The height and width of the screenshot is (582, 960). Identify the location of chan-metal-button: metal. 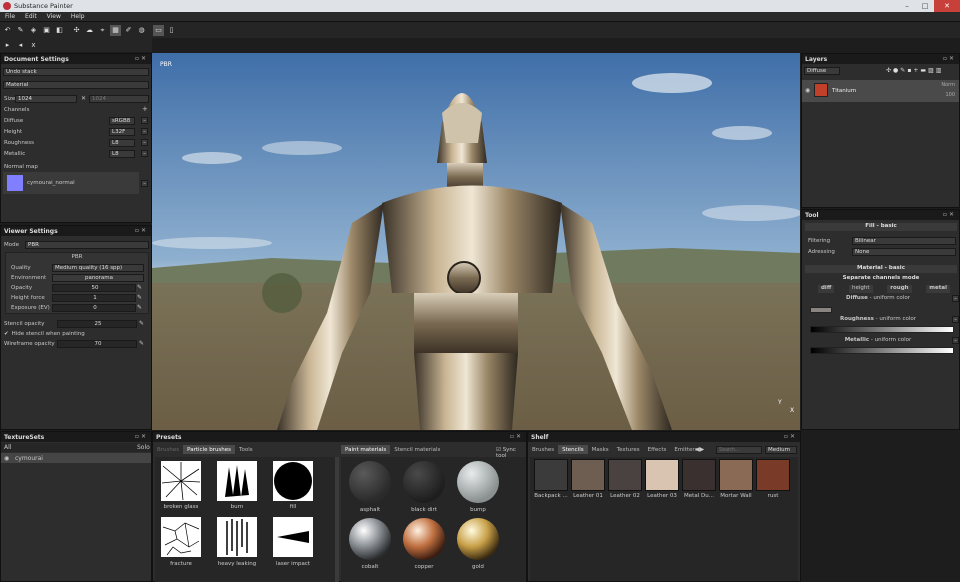
(938, 289).